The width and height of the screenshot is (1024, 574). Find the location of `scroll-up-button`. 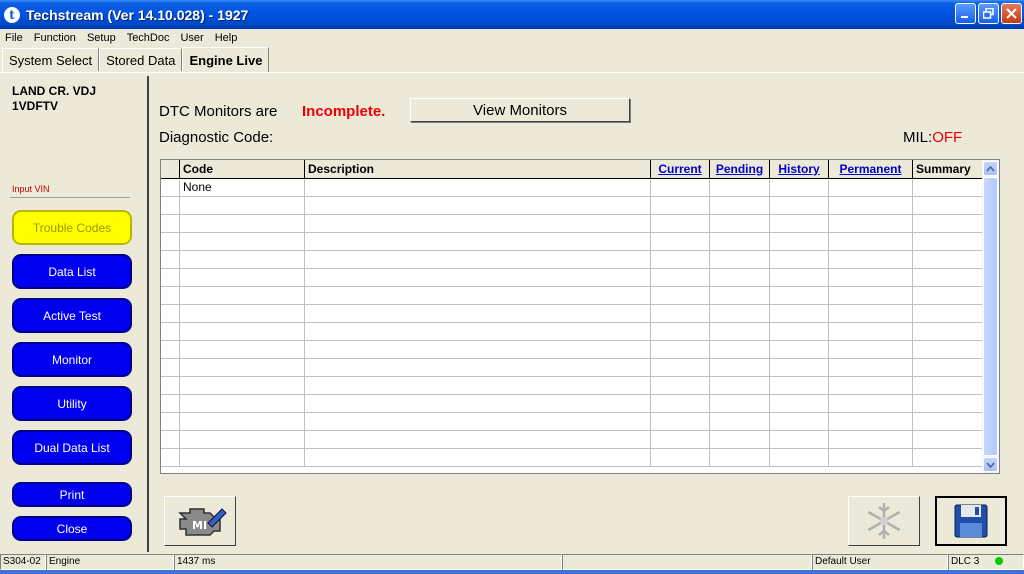

scroll-up-button is located at coordinates (990, 168).